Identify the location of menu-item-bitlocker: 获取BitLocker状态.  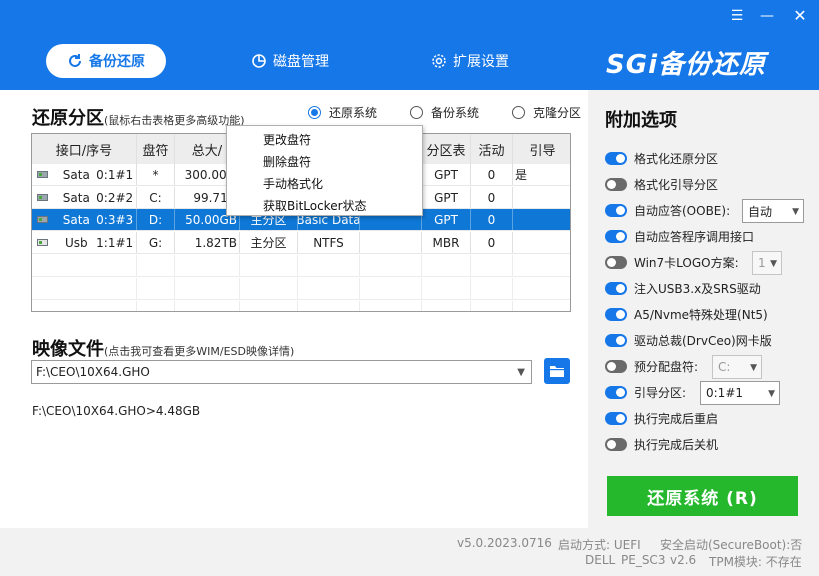
(324, 206).